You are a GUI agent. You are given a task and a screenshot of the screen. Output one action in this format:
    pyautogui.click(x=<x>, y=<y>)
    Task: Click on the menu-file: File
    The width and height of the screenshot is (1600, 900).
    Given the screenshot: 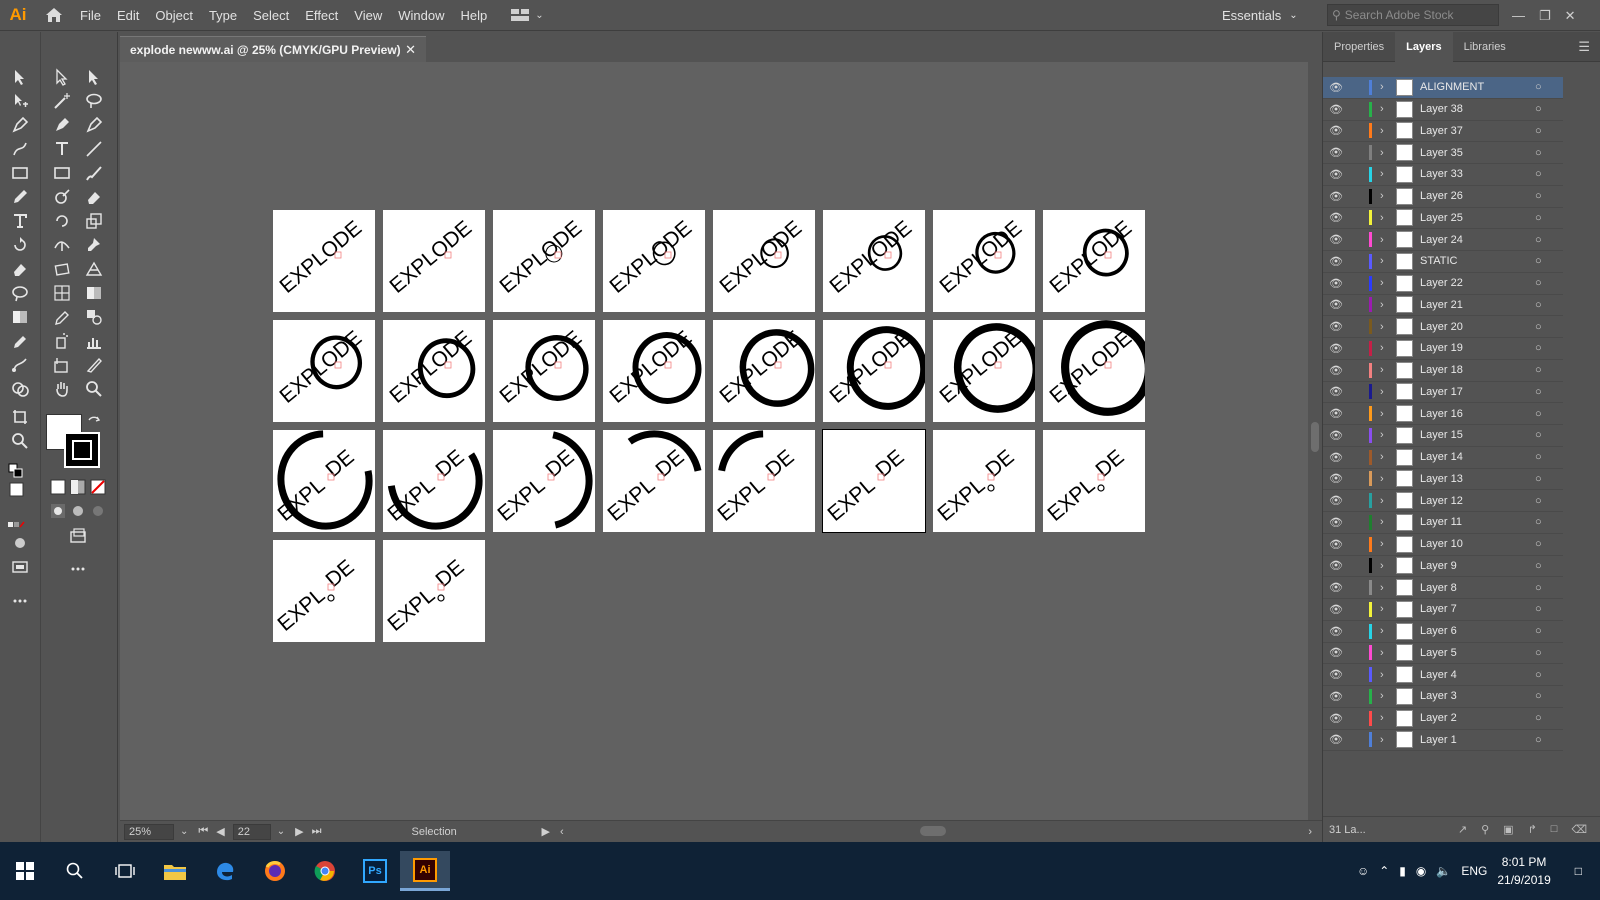 What is the action you would take?
    pyautogui.click(x=90, y=15)
    